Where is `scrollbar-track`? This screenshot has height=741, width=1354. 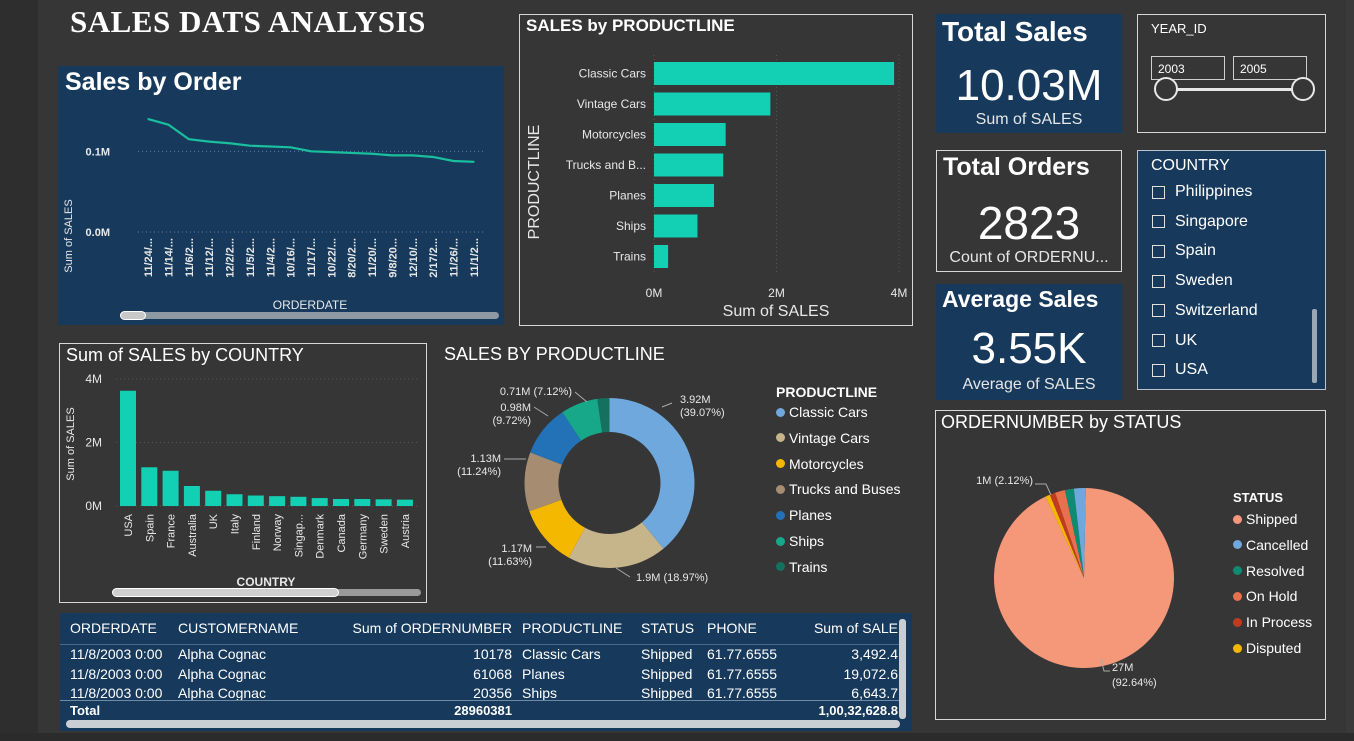 scrollbar-track is located at coordinates (309, 315).